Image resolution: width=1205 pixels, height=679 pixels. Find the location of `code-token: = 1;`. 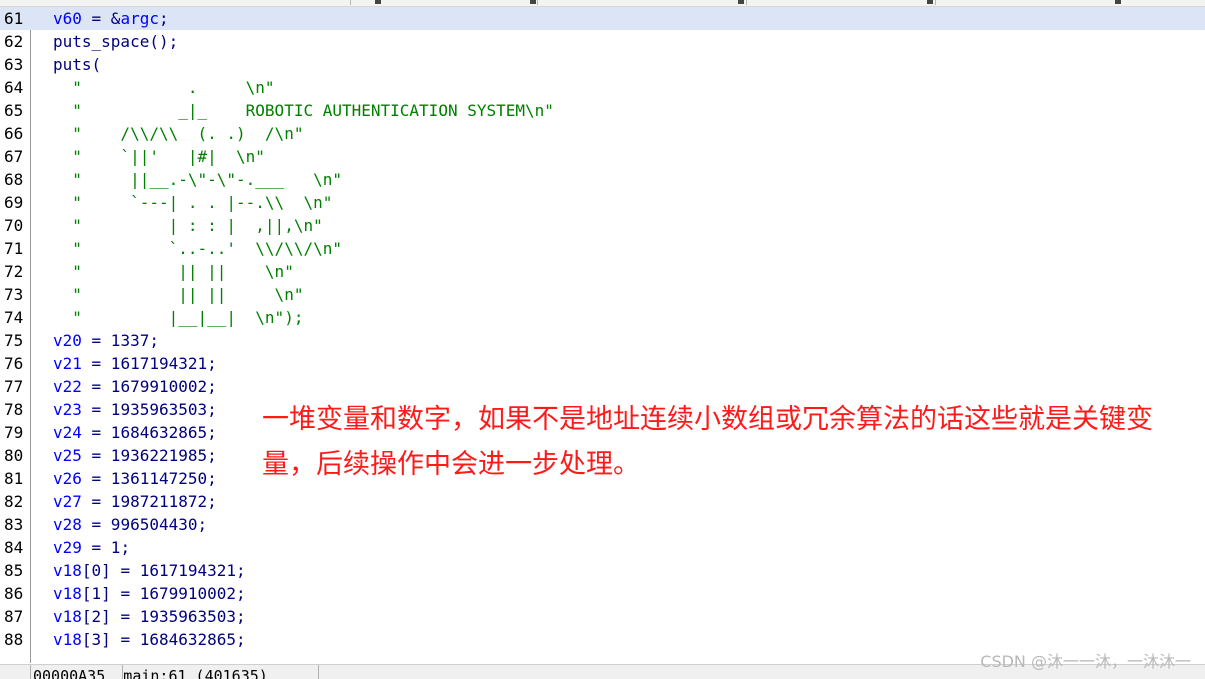

code-token: = 1; is located at coordinates (106, 547).